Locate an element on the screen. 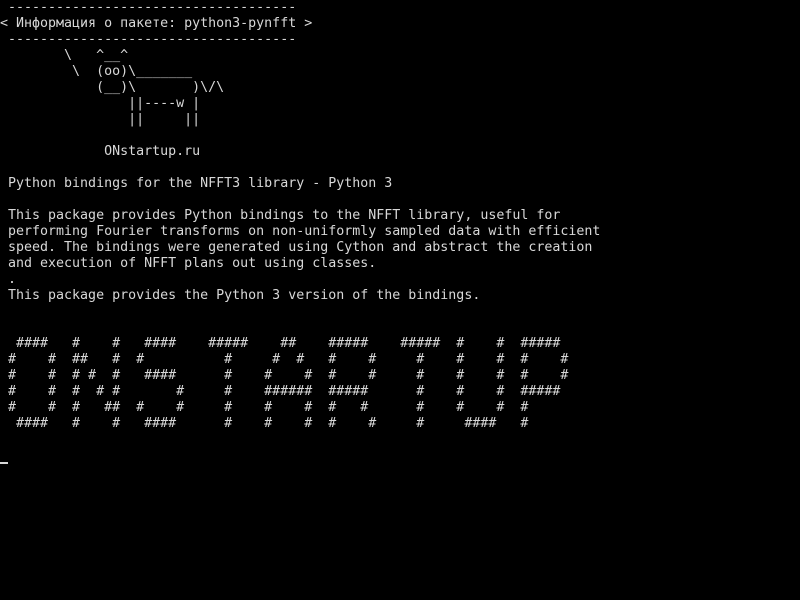  cow-ascii-line: (__)\ )\/\ is located at coordinates (112, 87).